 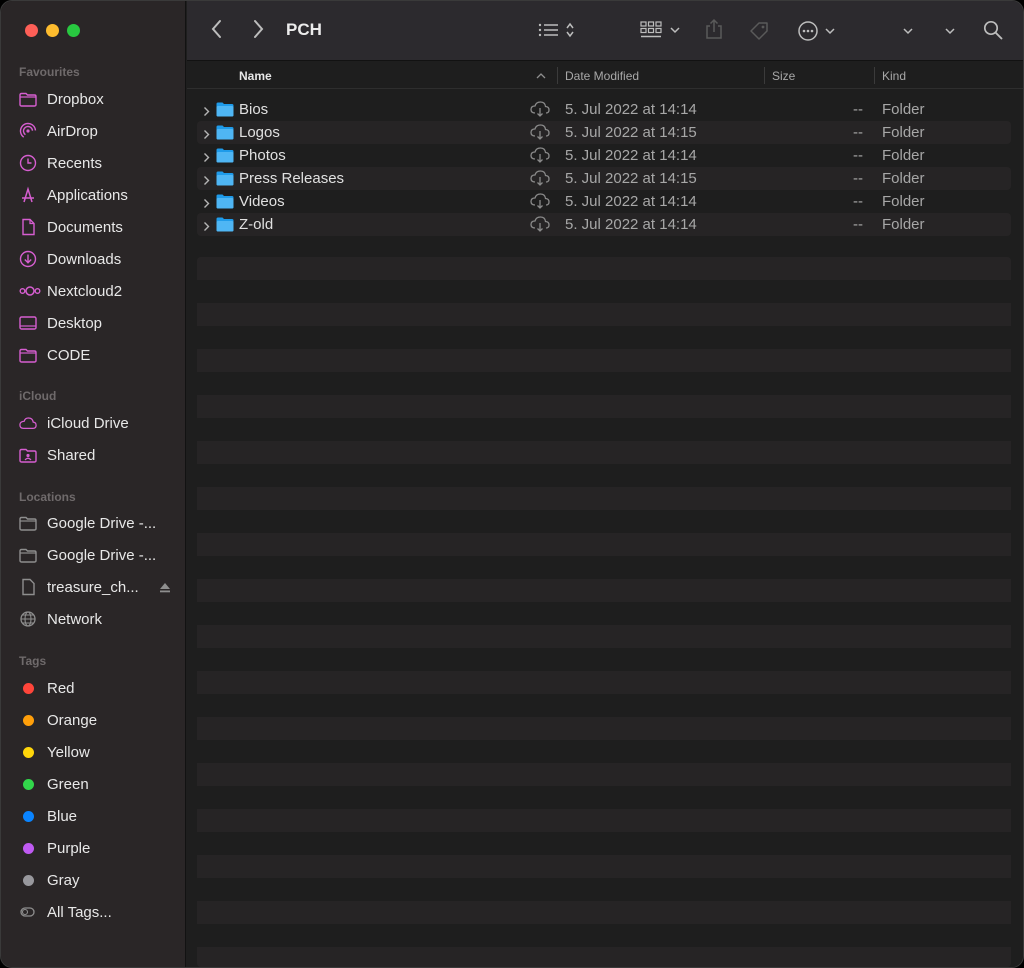 I want to click on file-kind: Folder, so click(x=903, y=155).